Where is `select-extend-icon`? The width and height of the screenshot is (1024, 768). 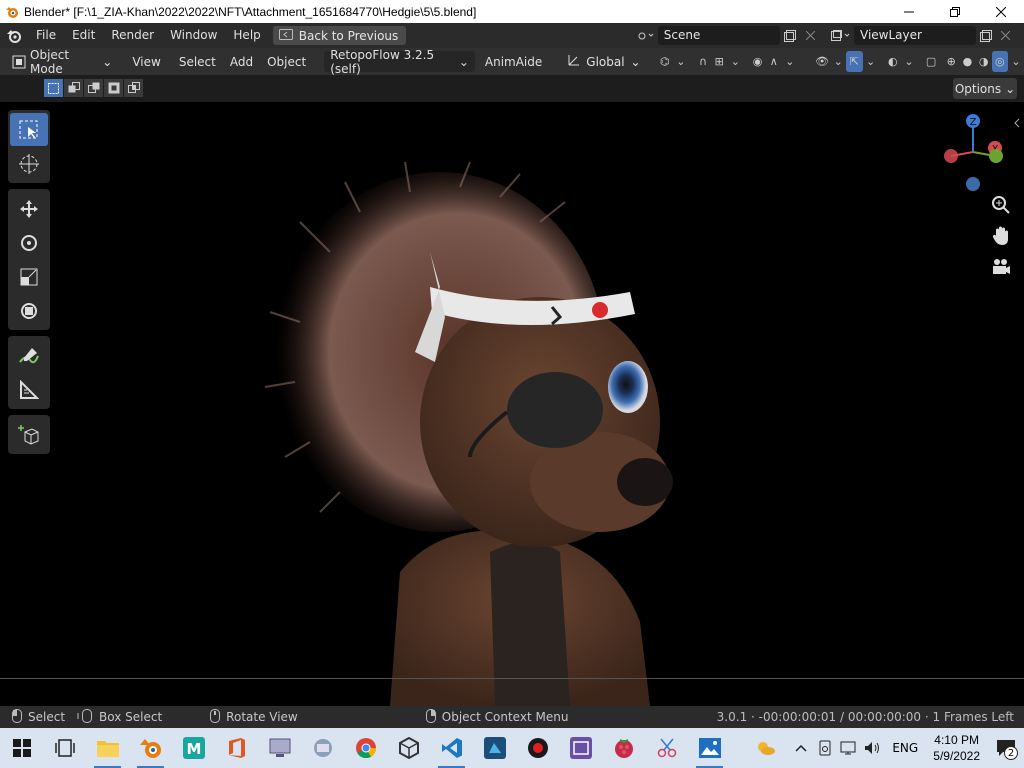
select-extend-icon is located at coordinates (73, 88).